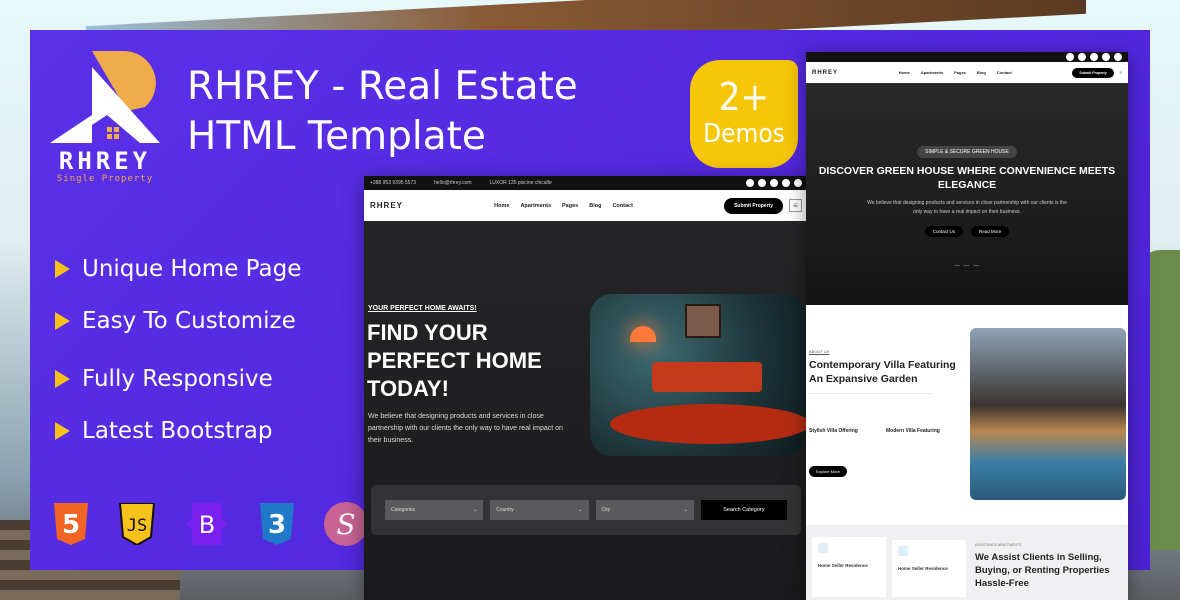 The height and width of the screenshot is (600, 1180). Describe the element at coordinates (743, 510) in the screenshot. I see `search-category-button: Search Category` at that location.